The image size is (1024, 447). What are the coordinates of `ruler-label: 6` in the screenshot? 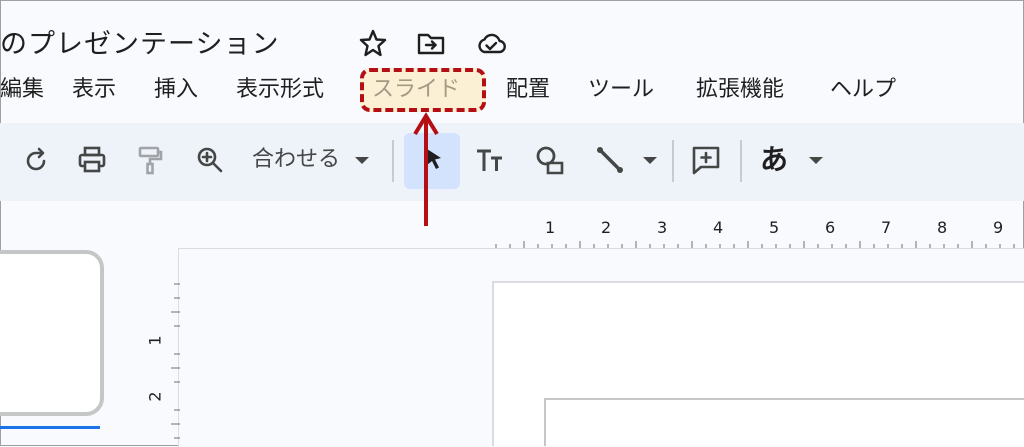 It's located at (830, 227).